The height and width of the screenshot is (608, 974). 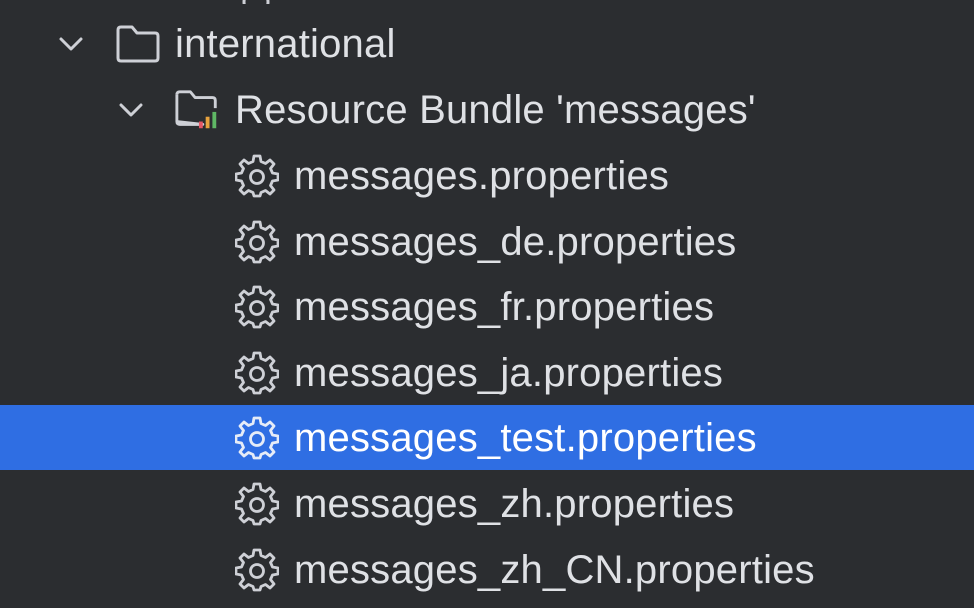 I want to click on tree-item-messages-fr-properties: messages_fr.properties, so click(x=487, y=306).